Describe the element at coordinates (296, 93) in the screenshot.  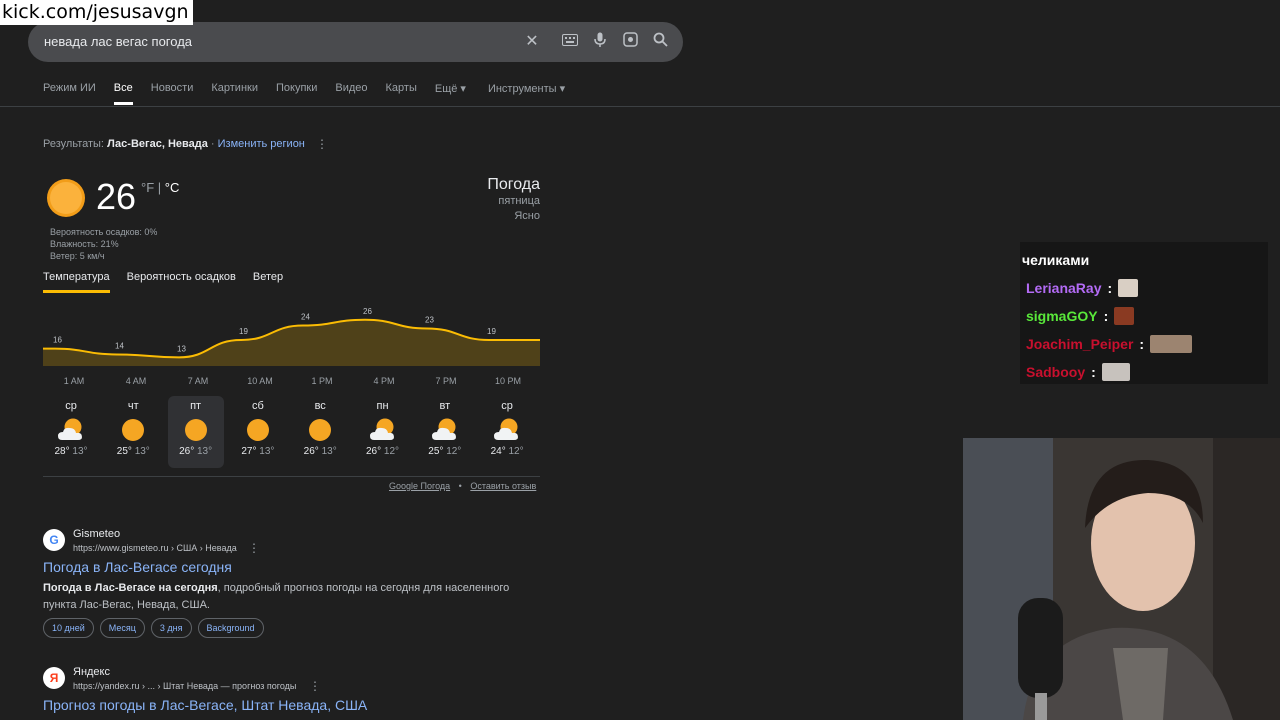
I see `tab-shopping: Покупки` at that location.